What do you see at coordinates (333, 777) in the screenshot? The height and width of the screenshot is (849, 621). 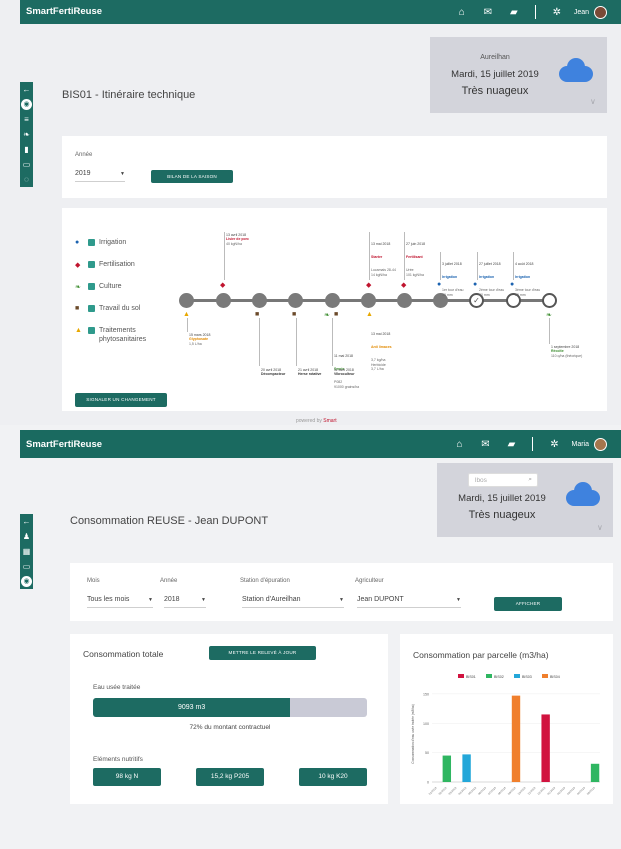 I see `nutrient-k-badge: 10 kg K20` at bounding box center [333, 777].